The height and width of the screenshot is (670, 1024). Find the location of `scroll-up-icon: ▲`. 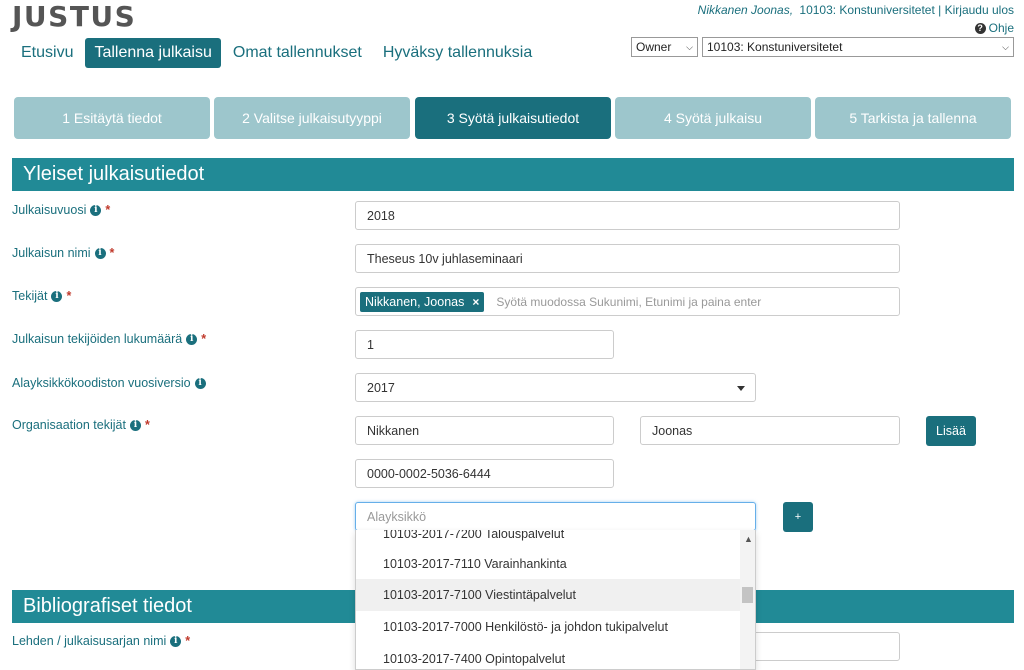

scroll-up-icon: ▲ is located at coordinates (748, 539).